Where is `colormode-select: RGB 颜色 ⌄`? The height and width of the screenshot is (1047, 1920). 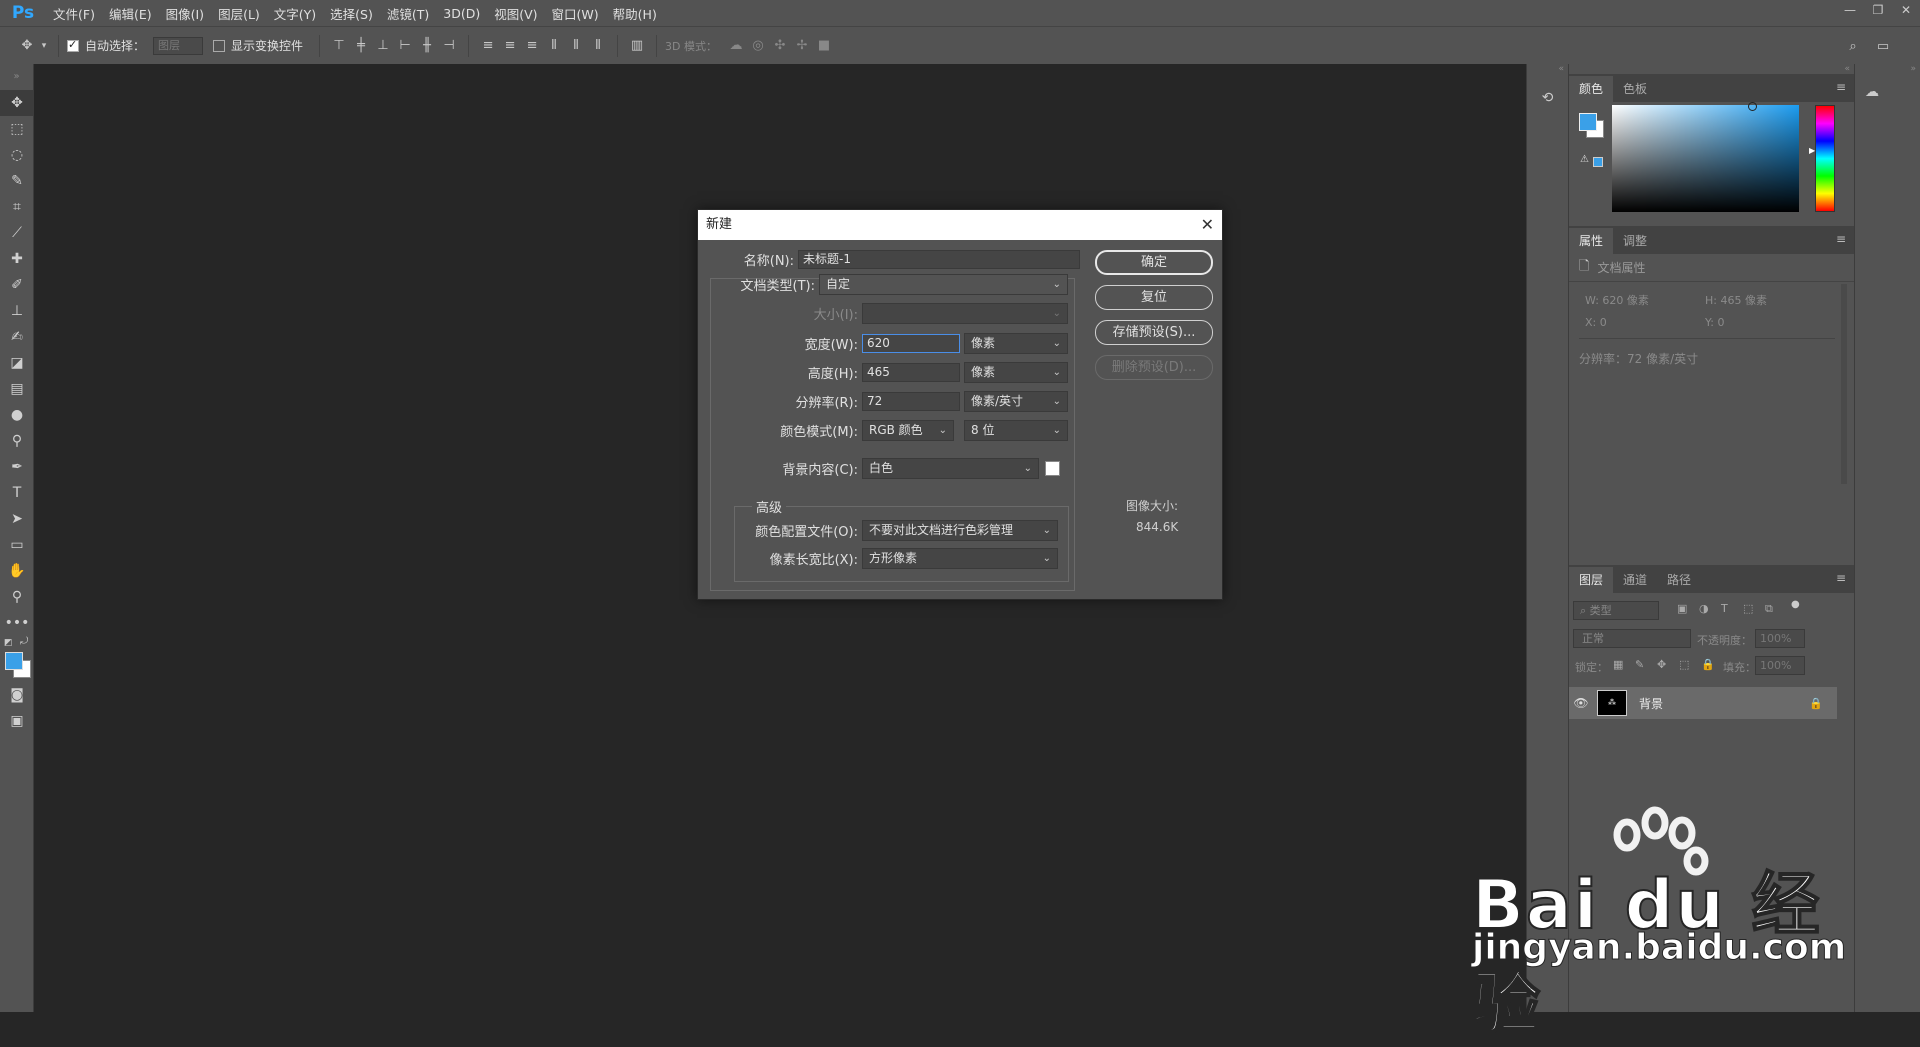 colormode-select: RGB 颜色 ⌄ is located at coordinates (908, 430).